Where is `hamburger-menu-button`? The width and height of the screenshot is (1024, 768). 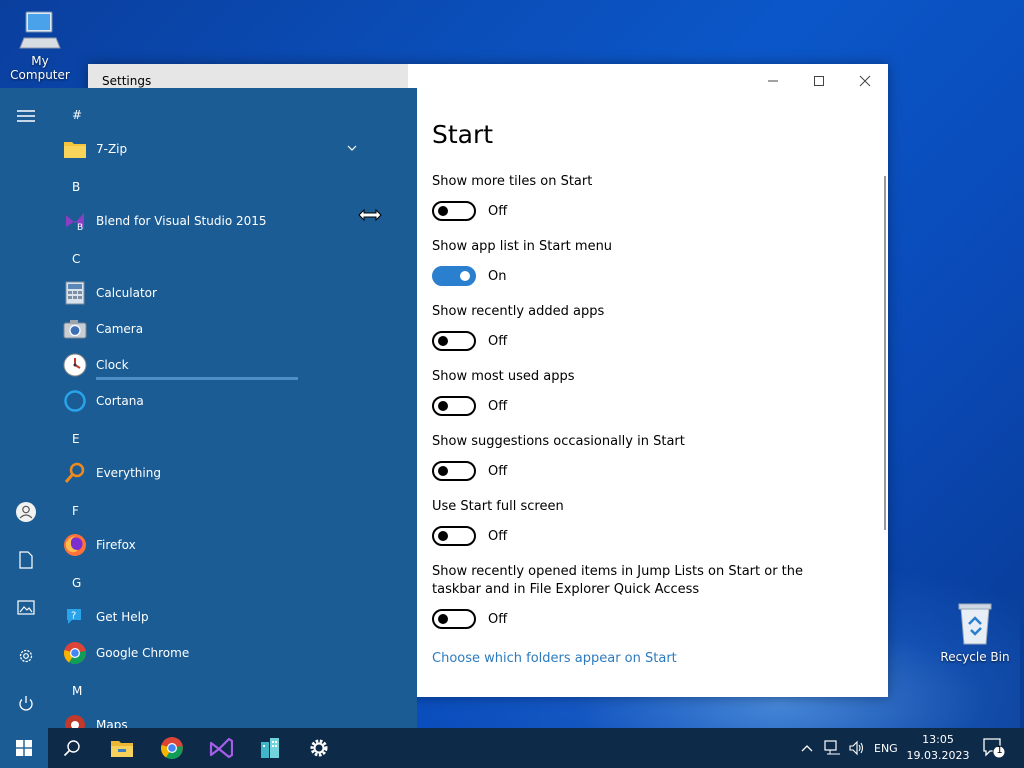 hamburger-menu-button is located at coordinates (26, 116).